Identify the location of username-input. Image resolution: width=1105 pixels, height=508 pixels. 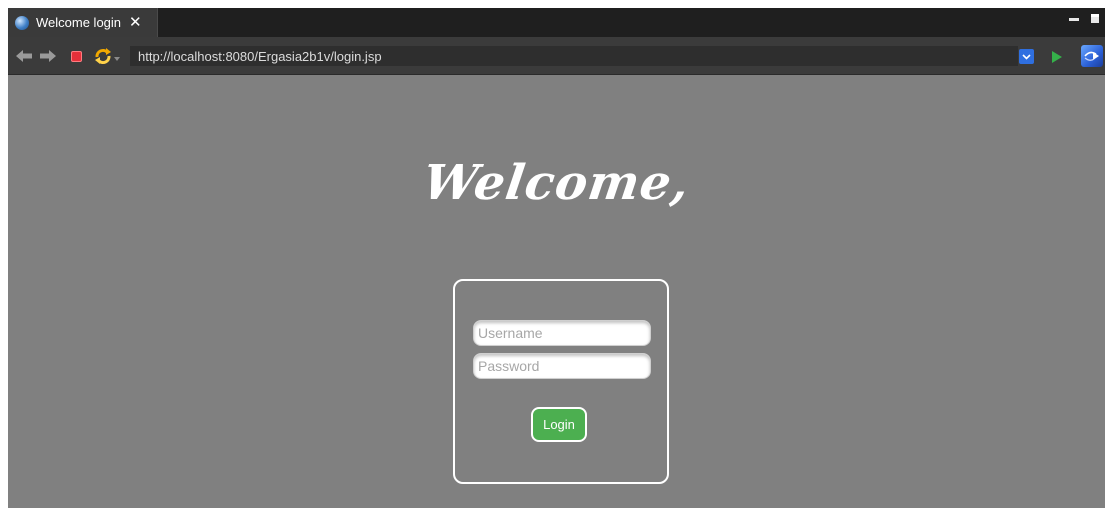
(562, 333).